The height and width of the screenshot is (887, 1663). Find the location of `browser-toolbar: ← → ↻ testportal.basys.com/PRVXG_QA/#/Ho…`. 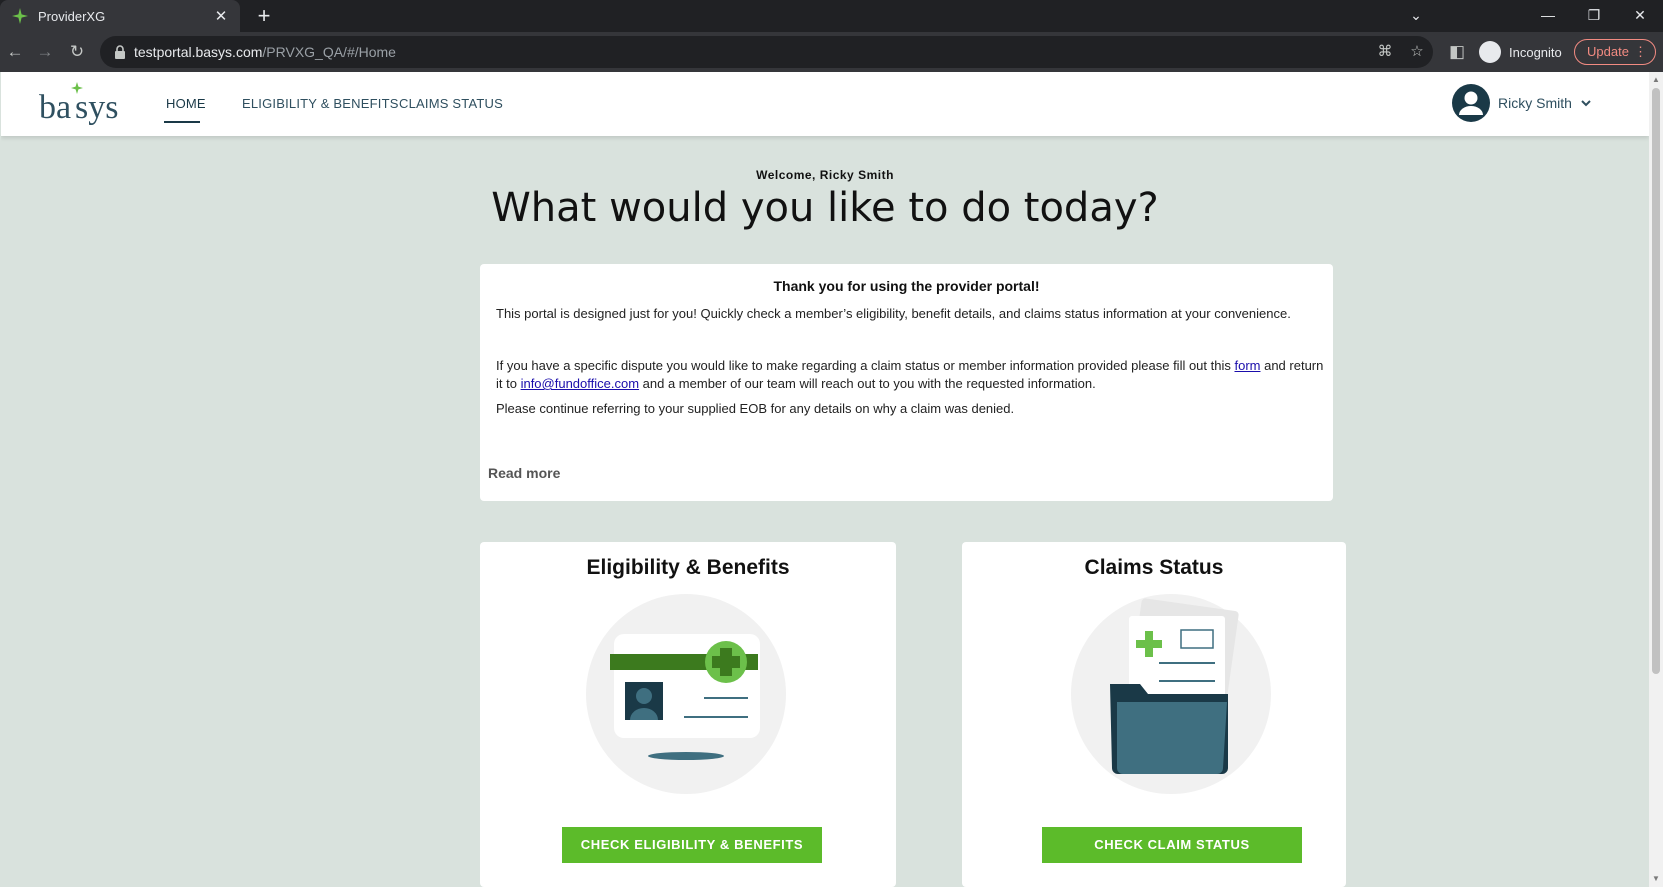

browser-toolbar: ← → ↻ testportal.basys.com/PRVXG_QA/#/Ho… is located at coordinates (831, 52).